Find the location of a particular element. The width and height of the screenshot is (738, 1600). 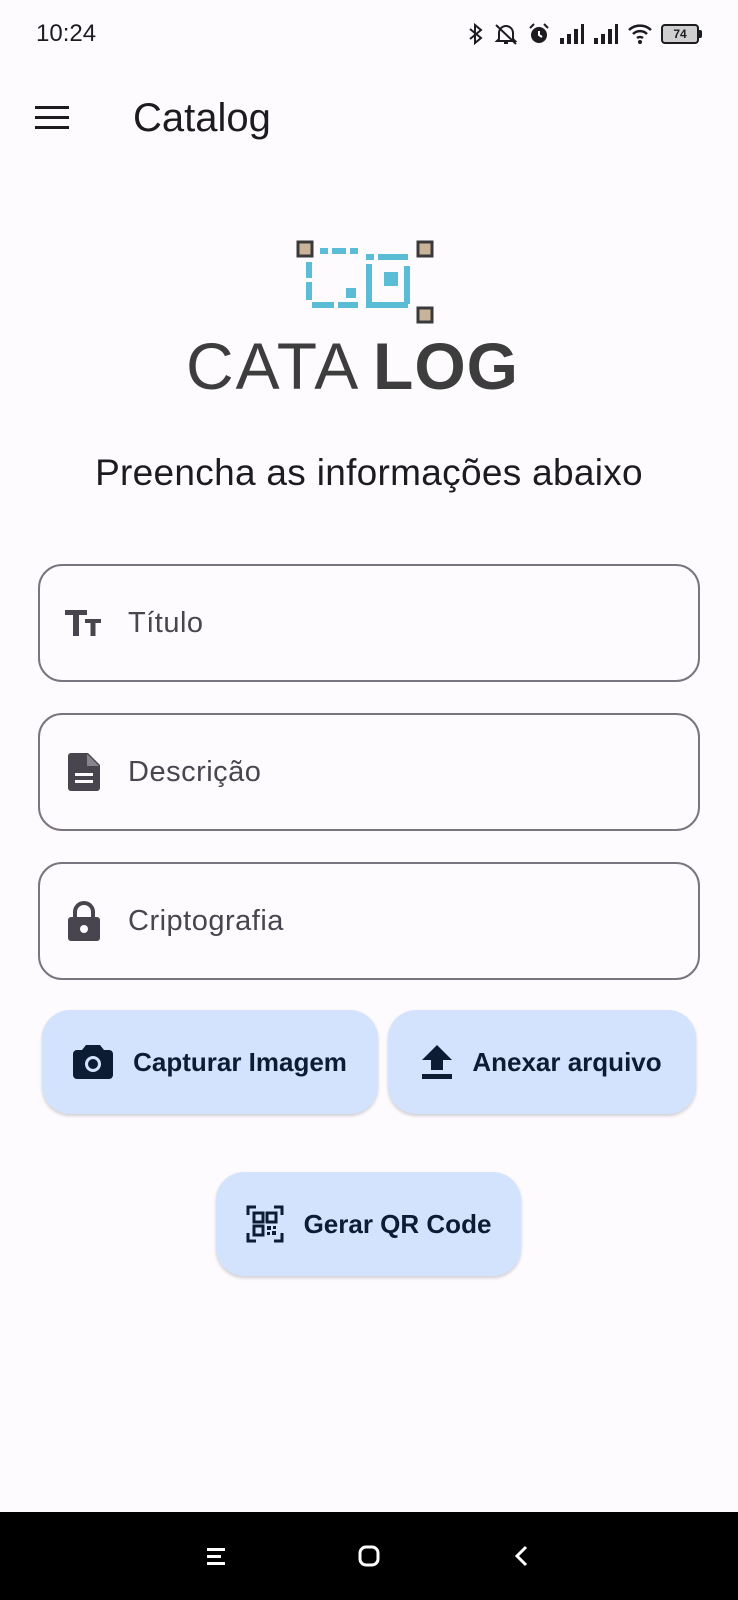

description-input is located at coordinates (398, 772).